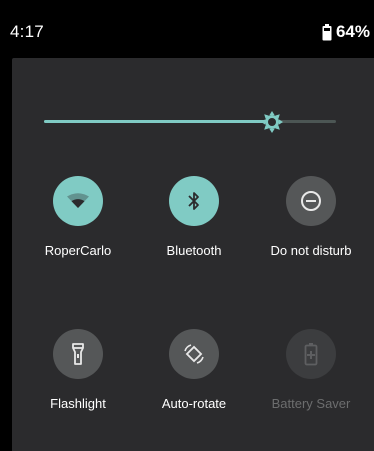 The height and width of the screenshot is (451, 374). Describe the element at coordinates (187, 29) in the screenshot. I see `status-bar: 4:17 64%` at that location.